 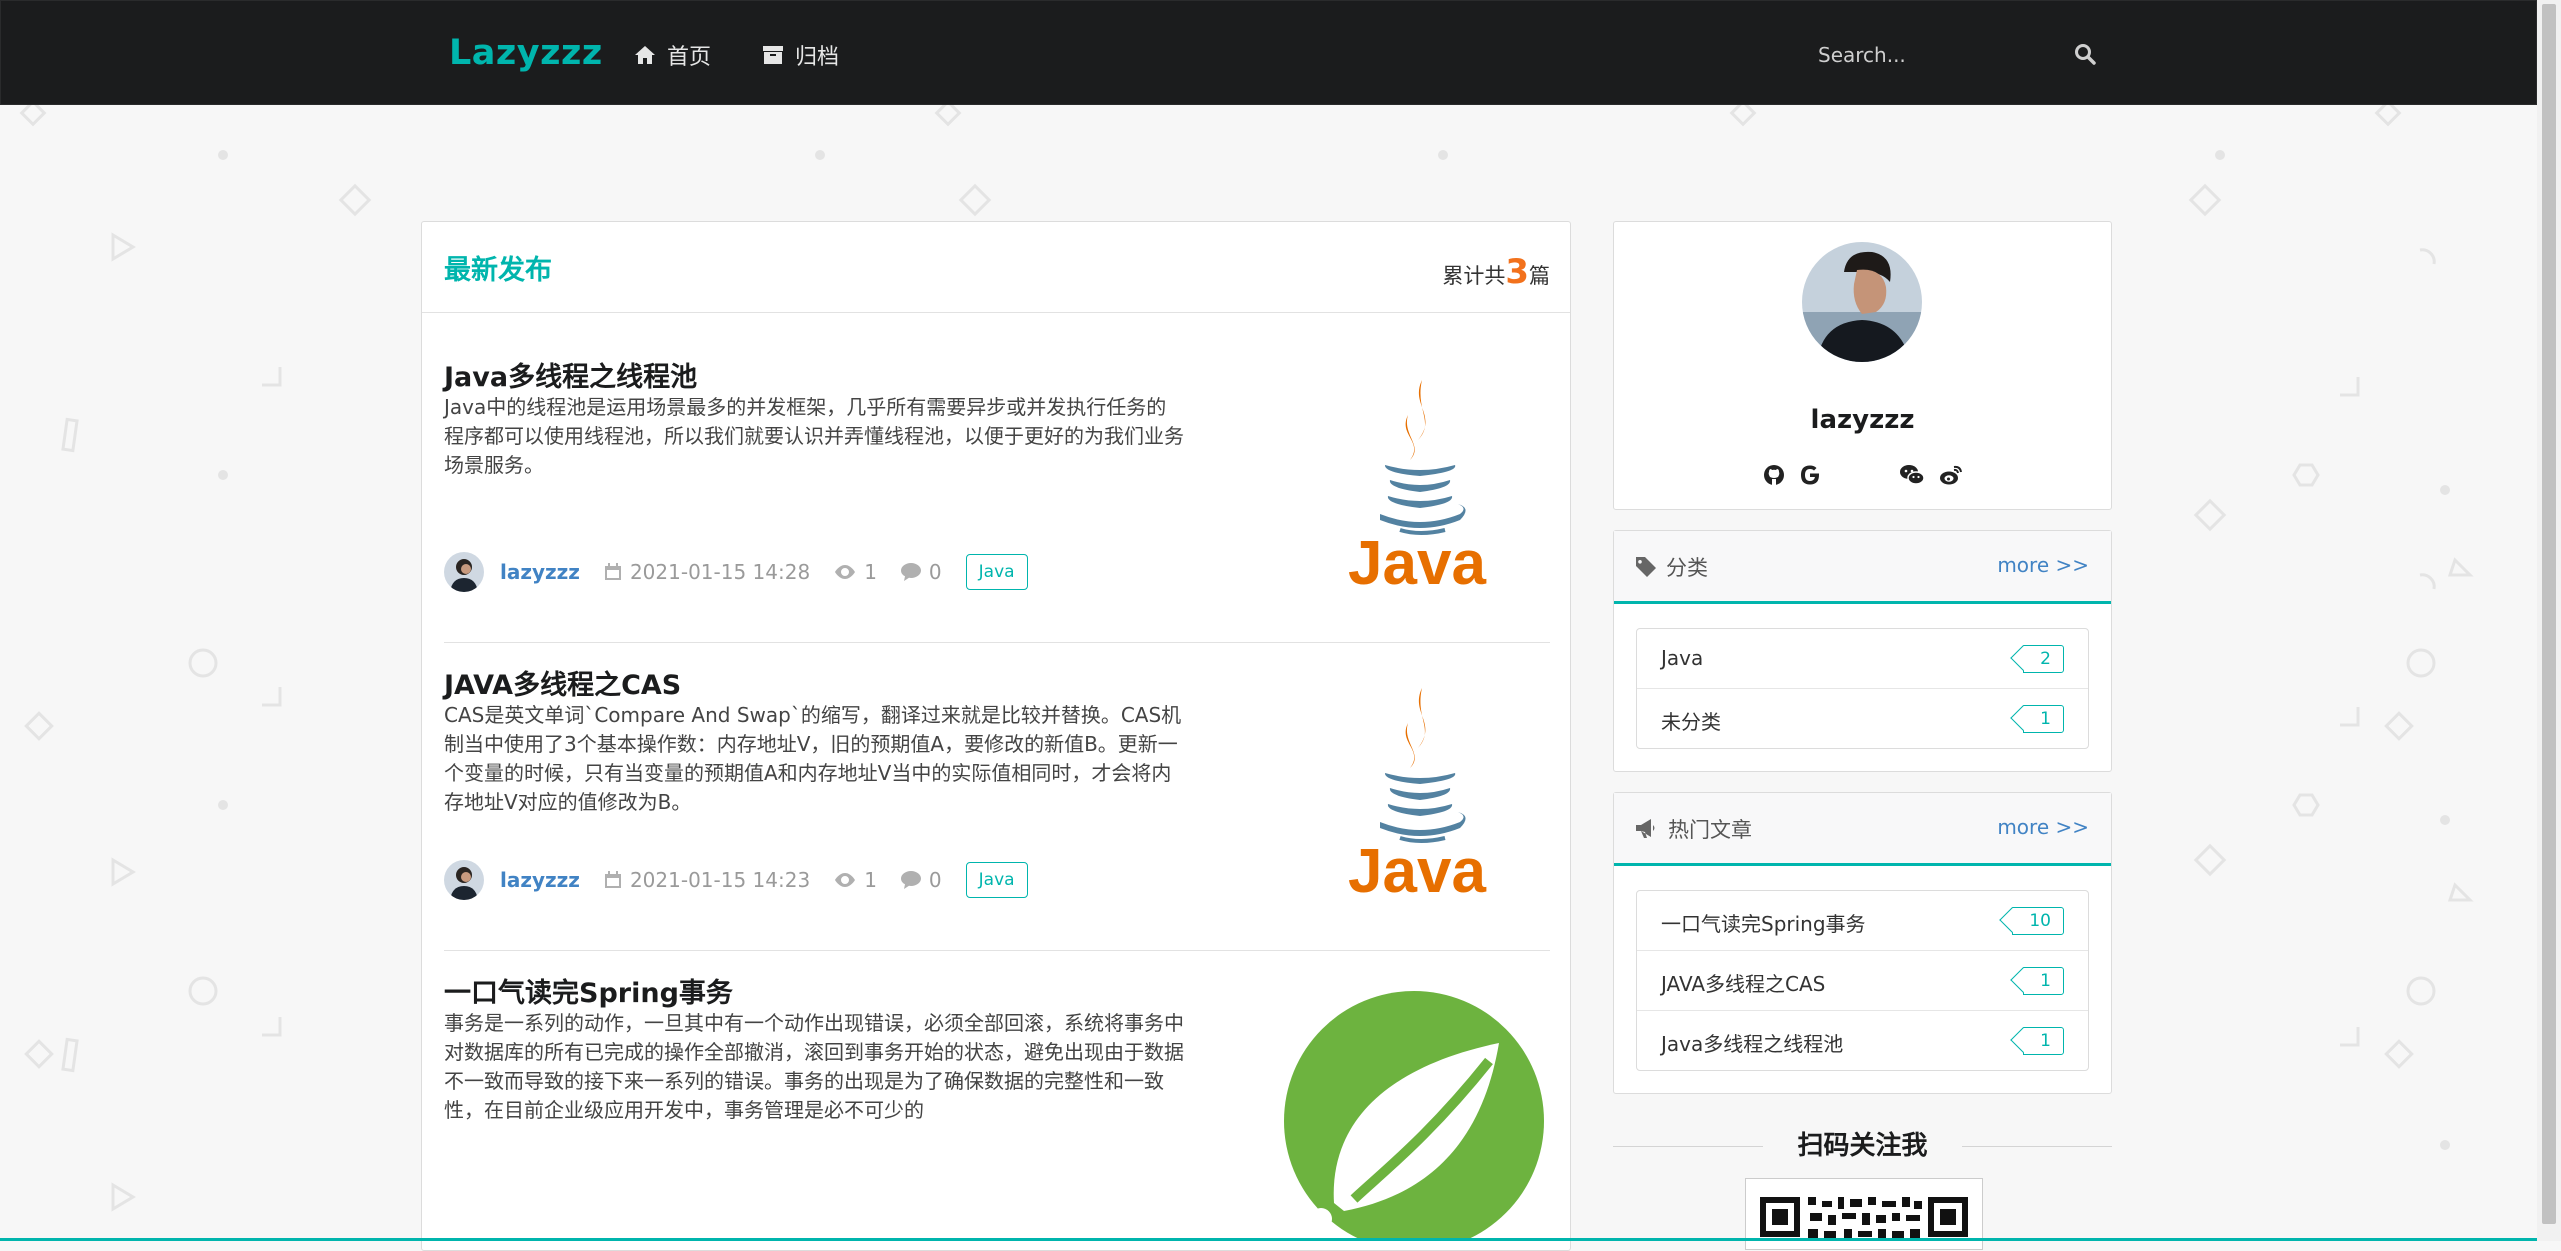 I want to click on categories-list: Java 2 未分类 1, so click(x=1862, y=688).